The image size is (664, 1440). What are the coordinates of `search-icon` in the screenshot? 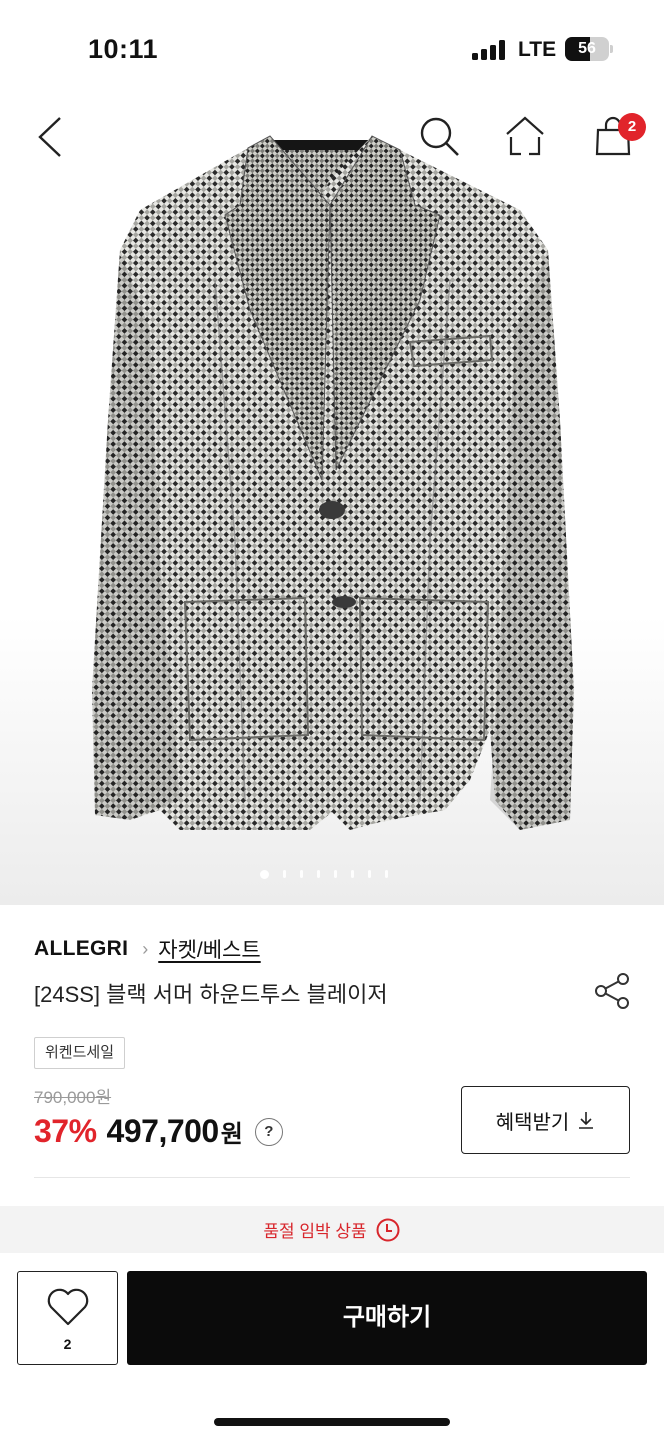 It's located at (439, 136).